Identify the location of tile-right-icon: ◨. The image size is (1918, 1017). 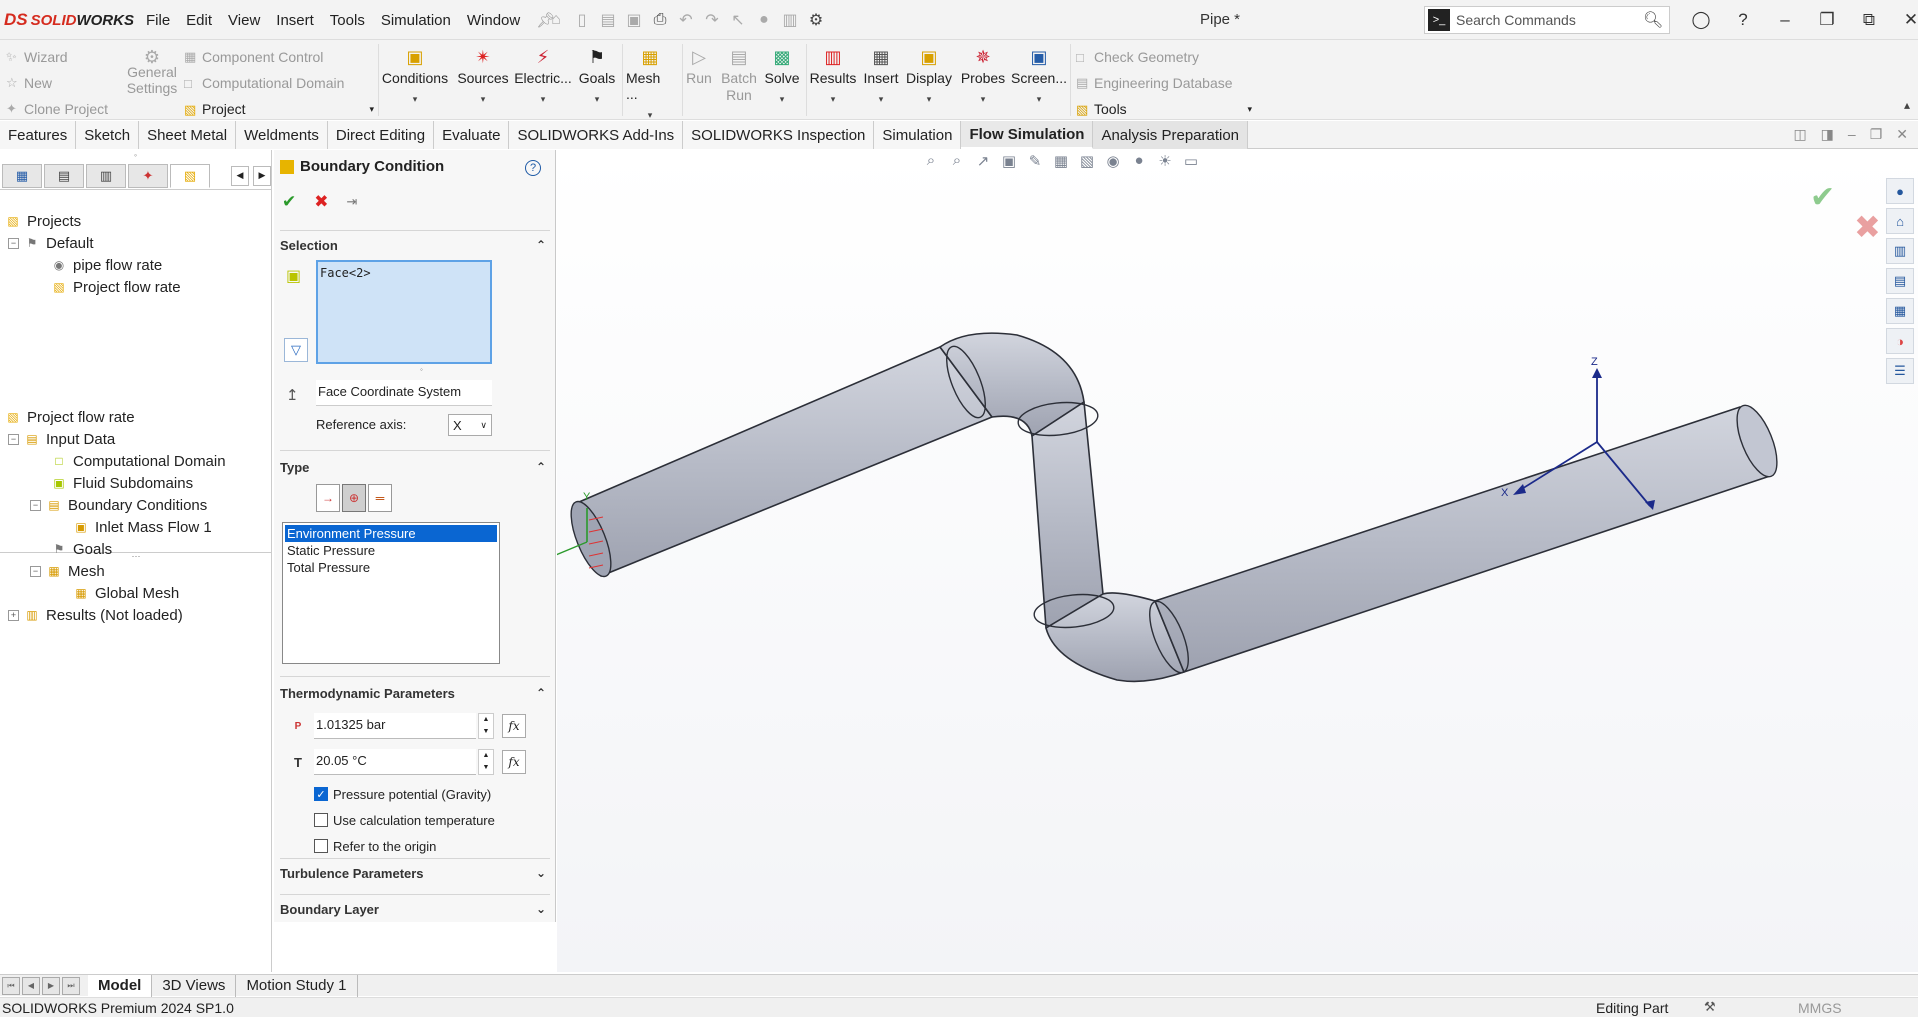
(1827, 134).